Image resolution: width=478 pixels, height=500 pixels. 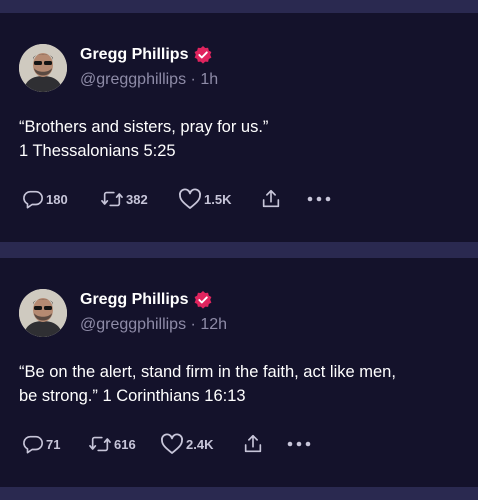 I want to click on like-count: 2.4K, so click(x=200, y=444).